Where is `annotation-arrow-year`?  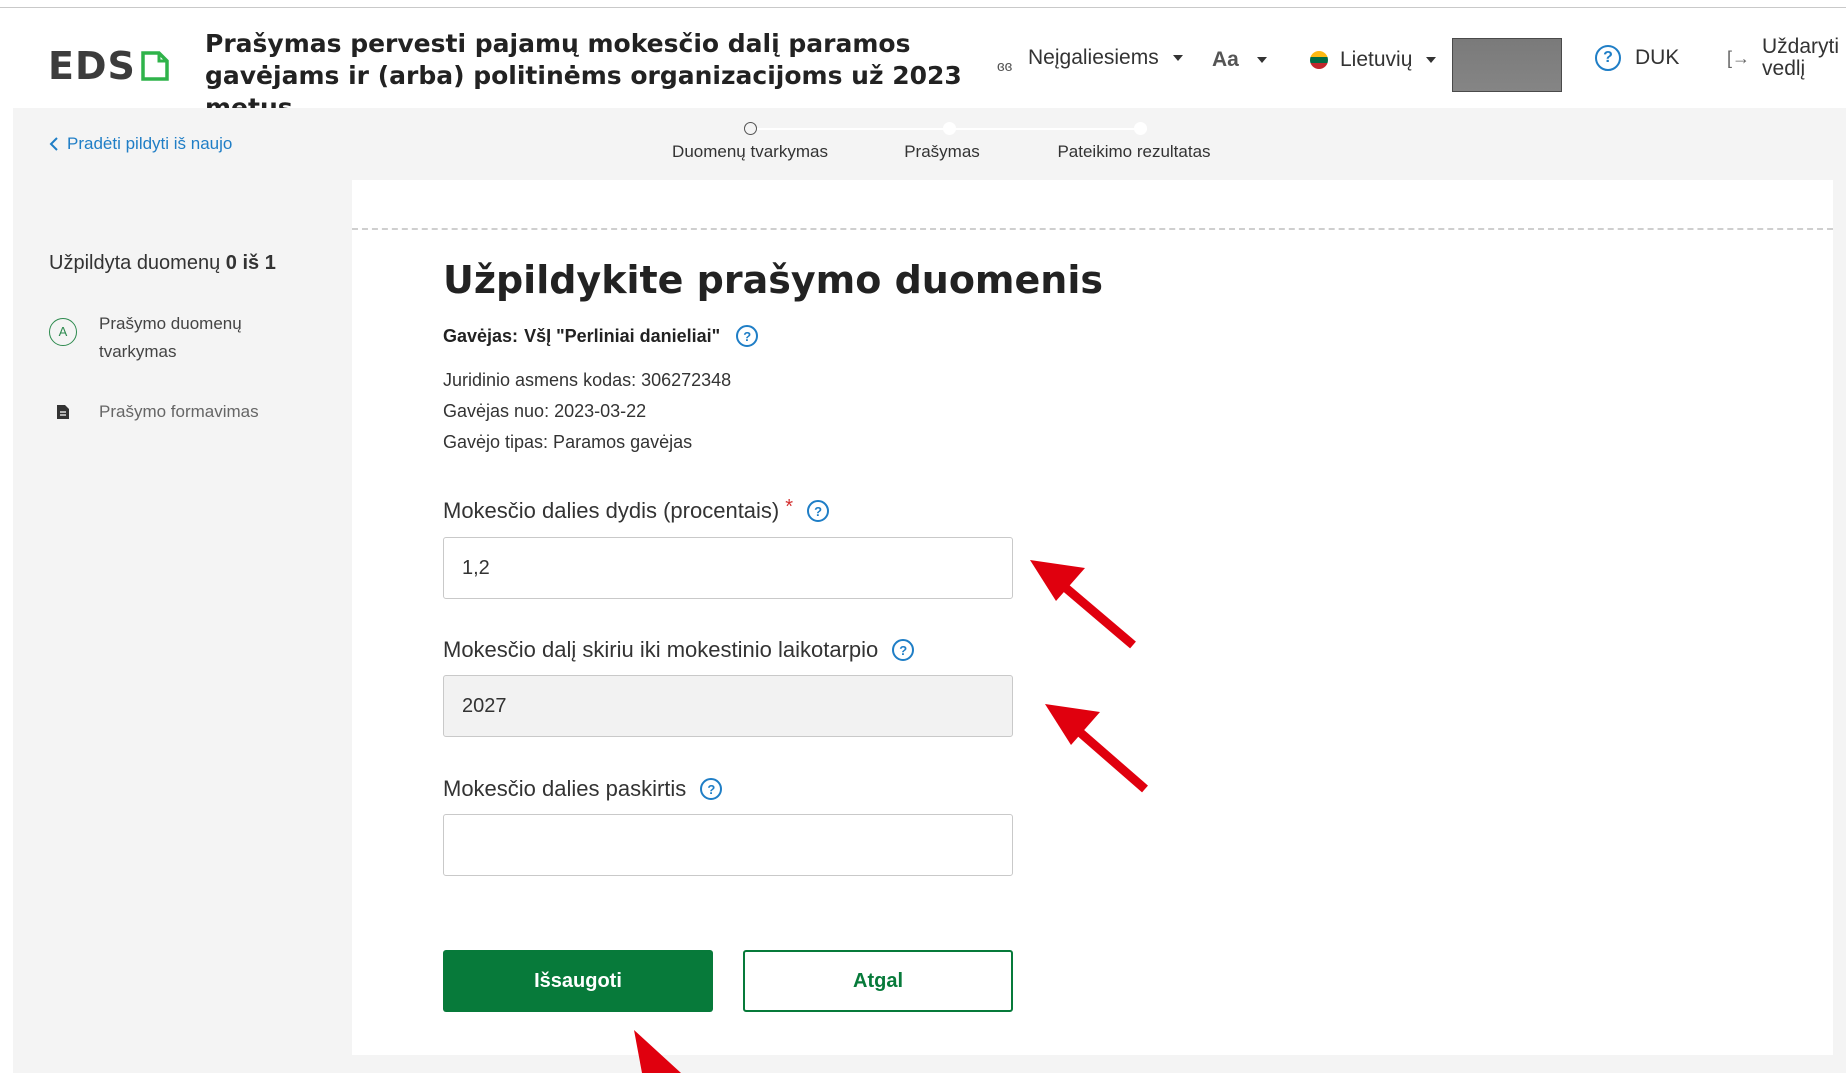
annotation-arrow-year is located at coordinates (1096, 748).